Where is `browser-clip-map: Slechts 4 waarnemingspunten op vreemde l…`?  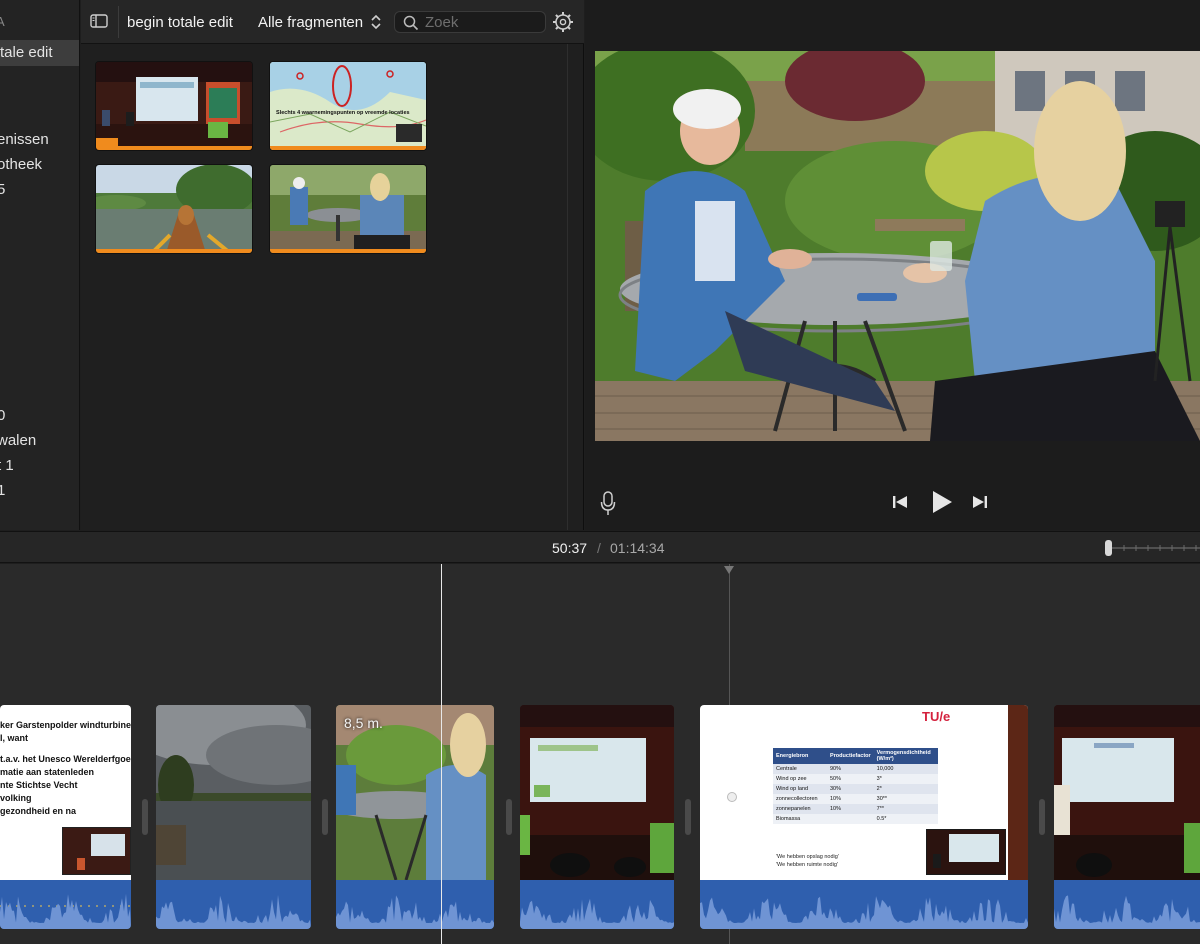 browser-clip-map: Slechts 4 waarnemingspunten op vreemde l… is located at coordinates (348, 106).